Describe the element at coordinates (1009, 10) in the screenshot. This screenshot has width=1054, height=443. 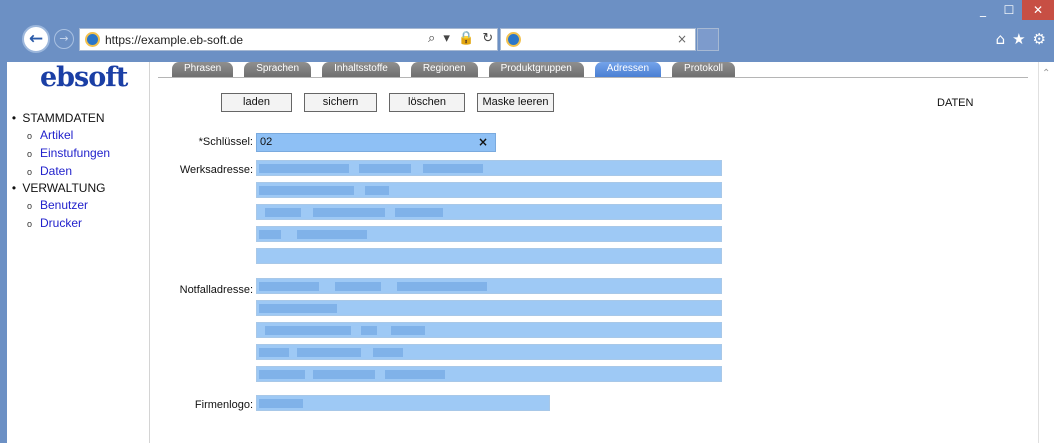
I see `maximize-button: ☐` at that location.